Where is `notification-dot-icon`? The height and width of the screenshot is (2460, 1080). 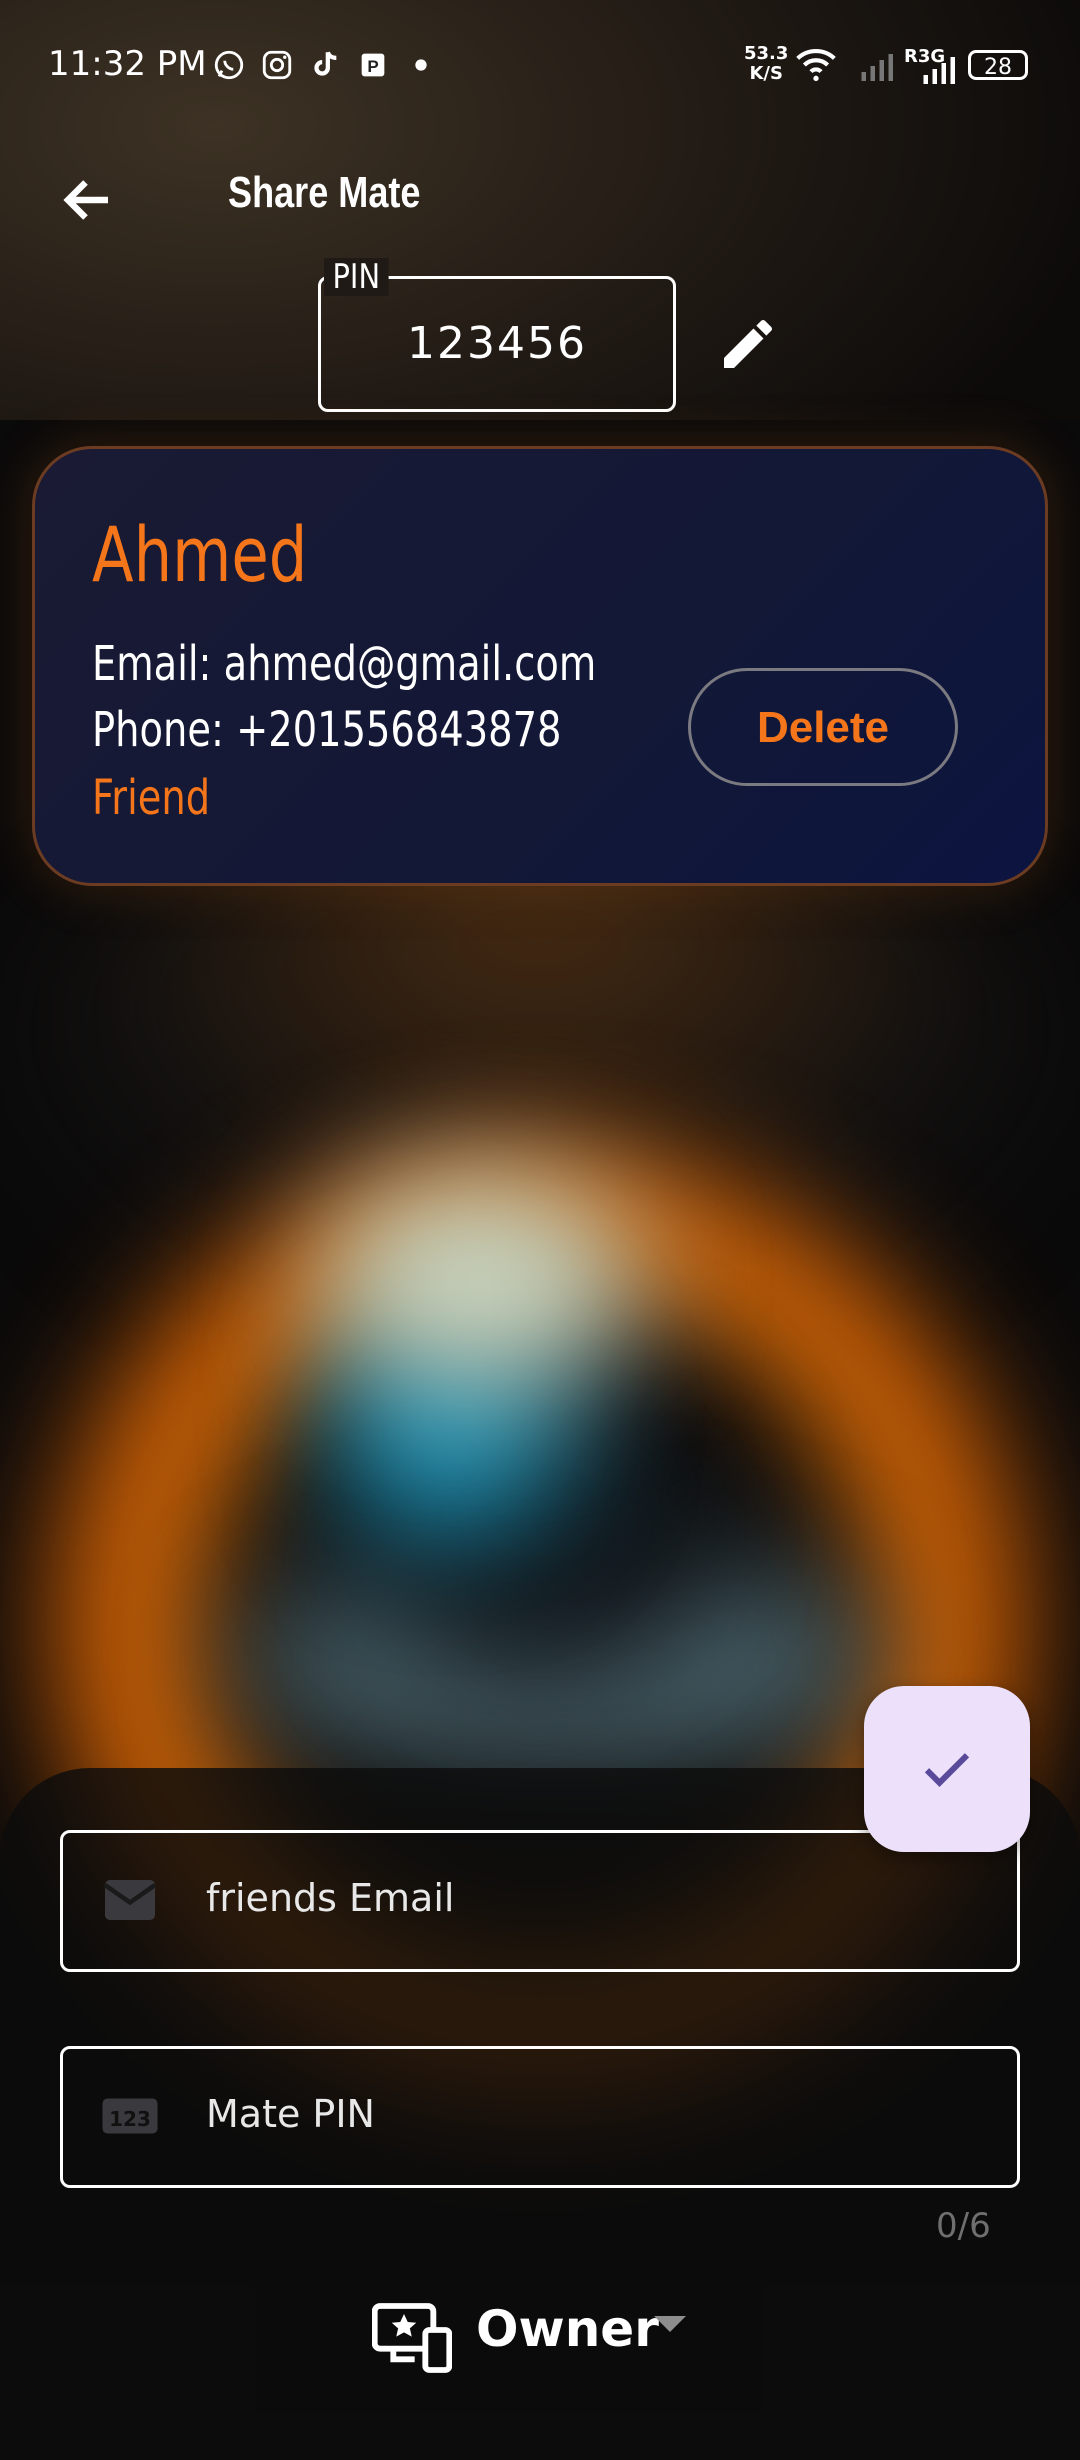
notification-dot-icon is located at coordinates (421, 65).